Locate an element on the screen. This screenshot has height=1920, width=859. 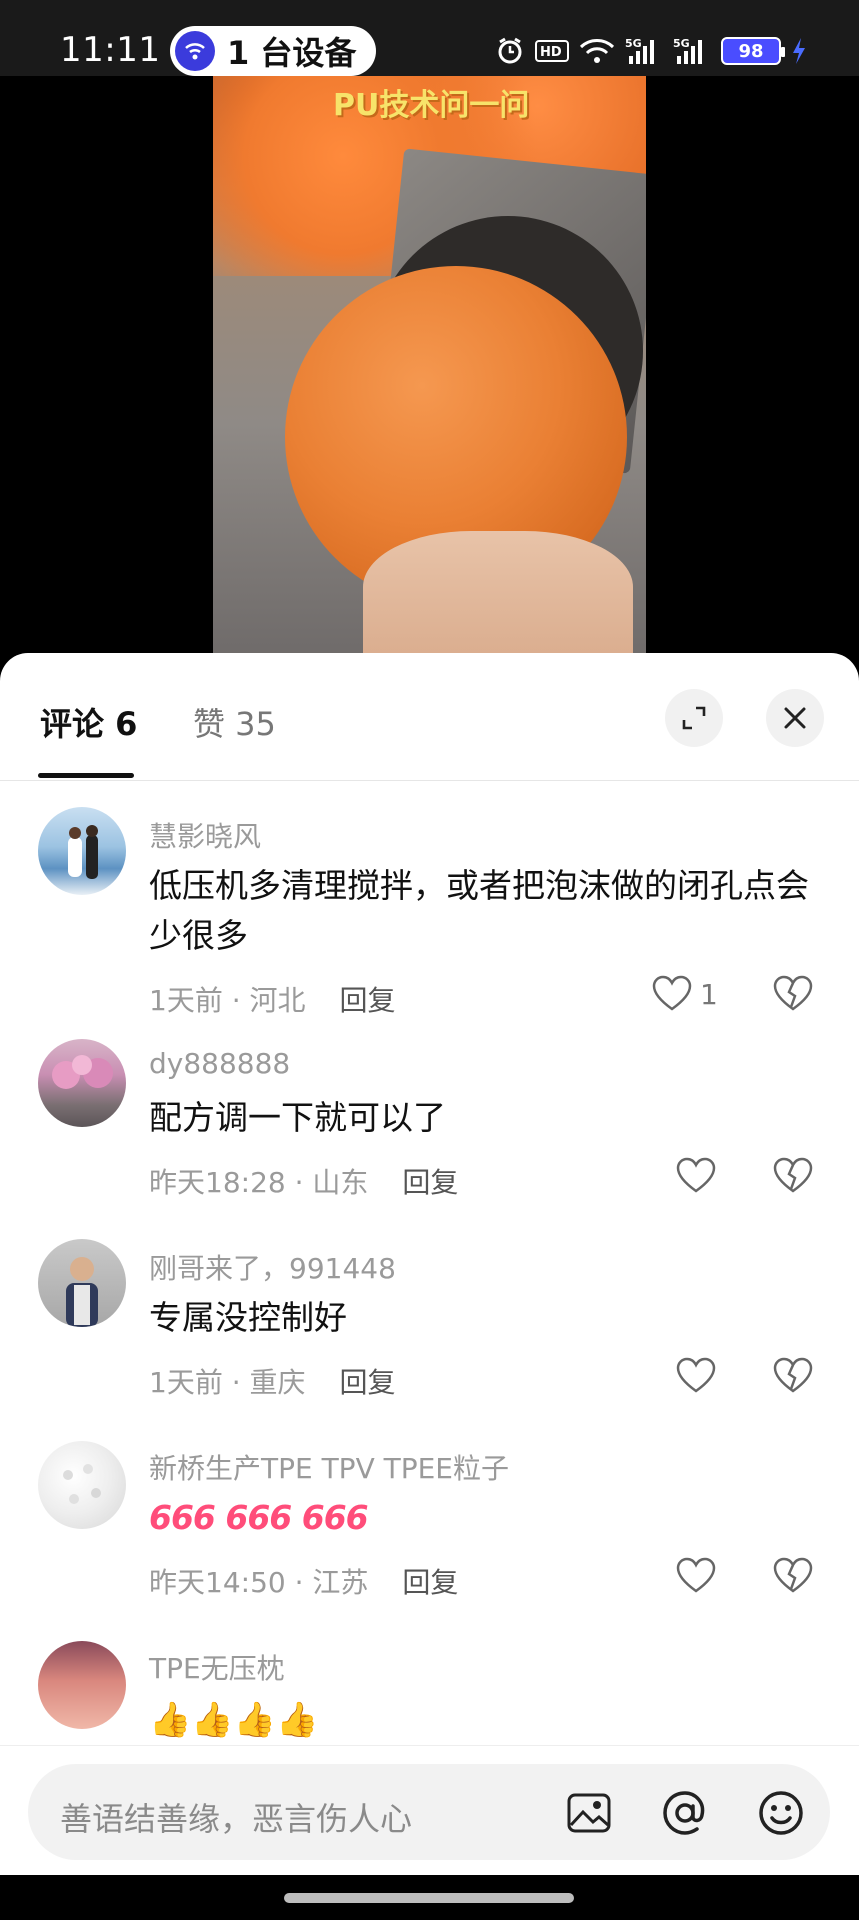
svg-text: HD is located at coordinates (551, 52).